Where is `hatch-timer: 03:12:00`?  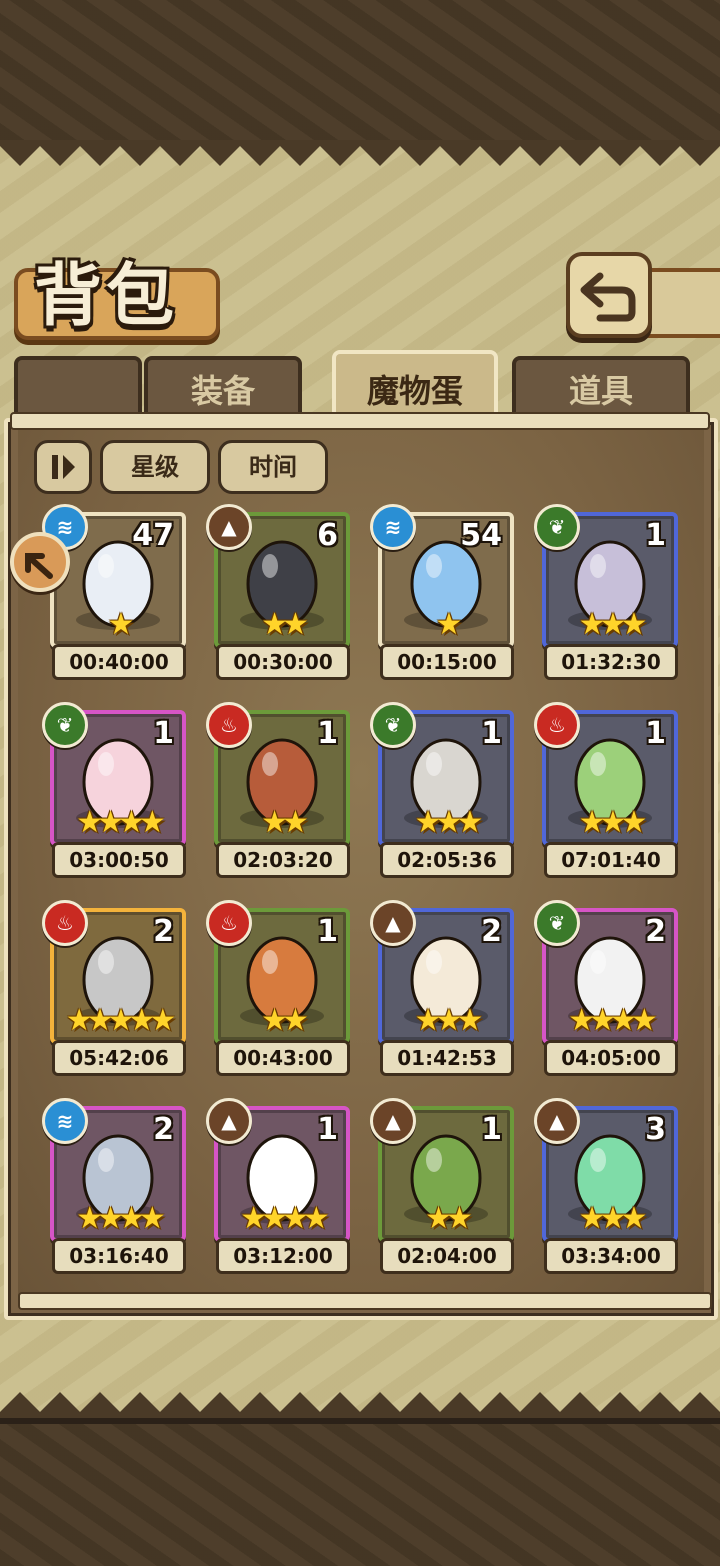 hatch-timer: 03:12:00 is located at coordinates (283, 1256).